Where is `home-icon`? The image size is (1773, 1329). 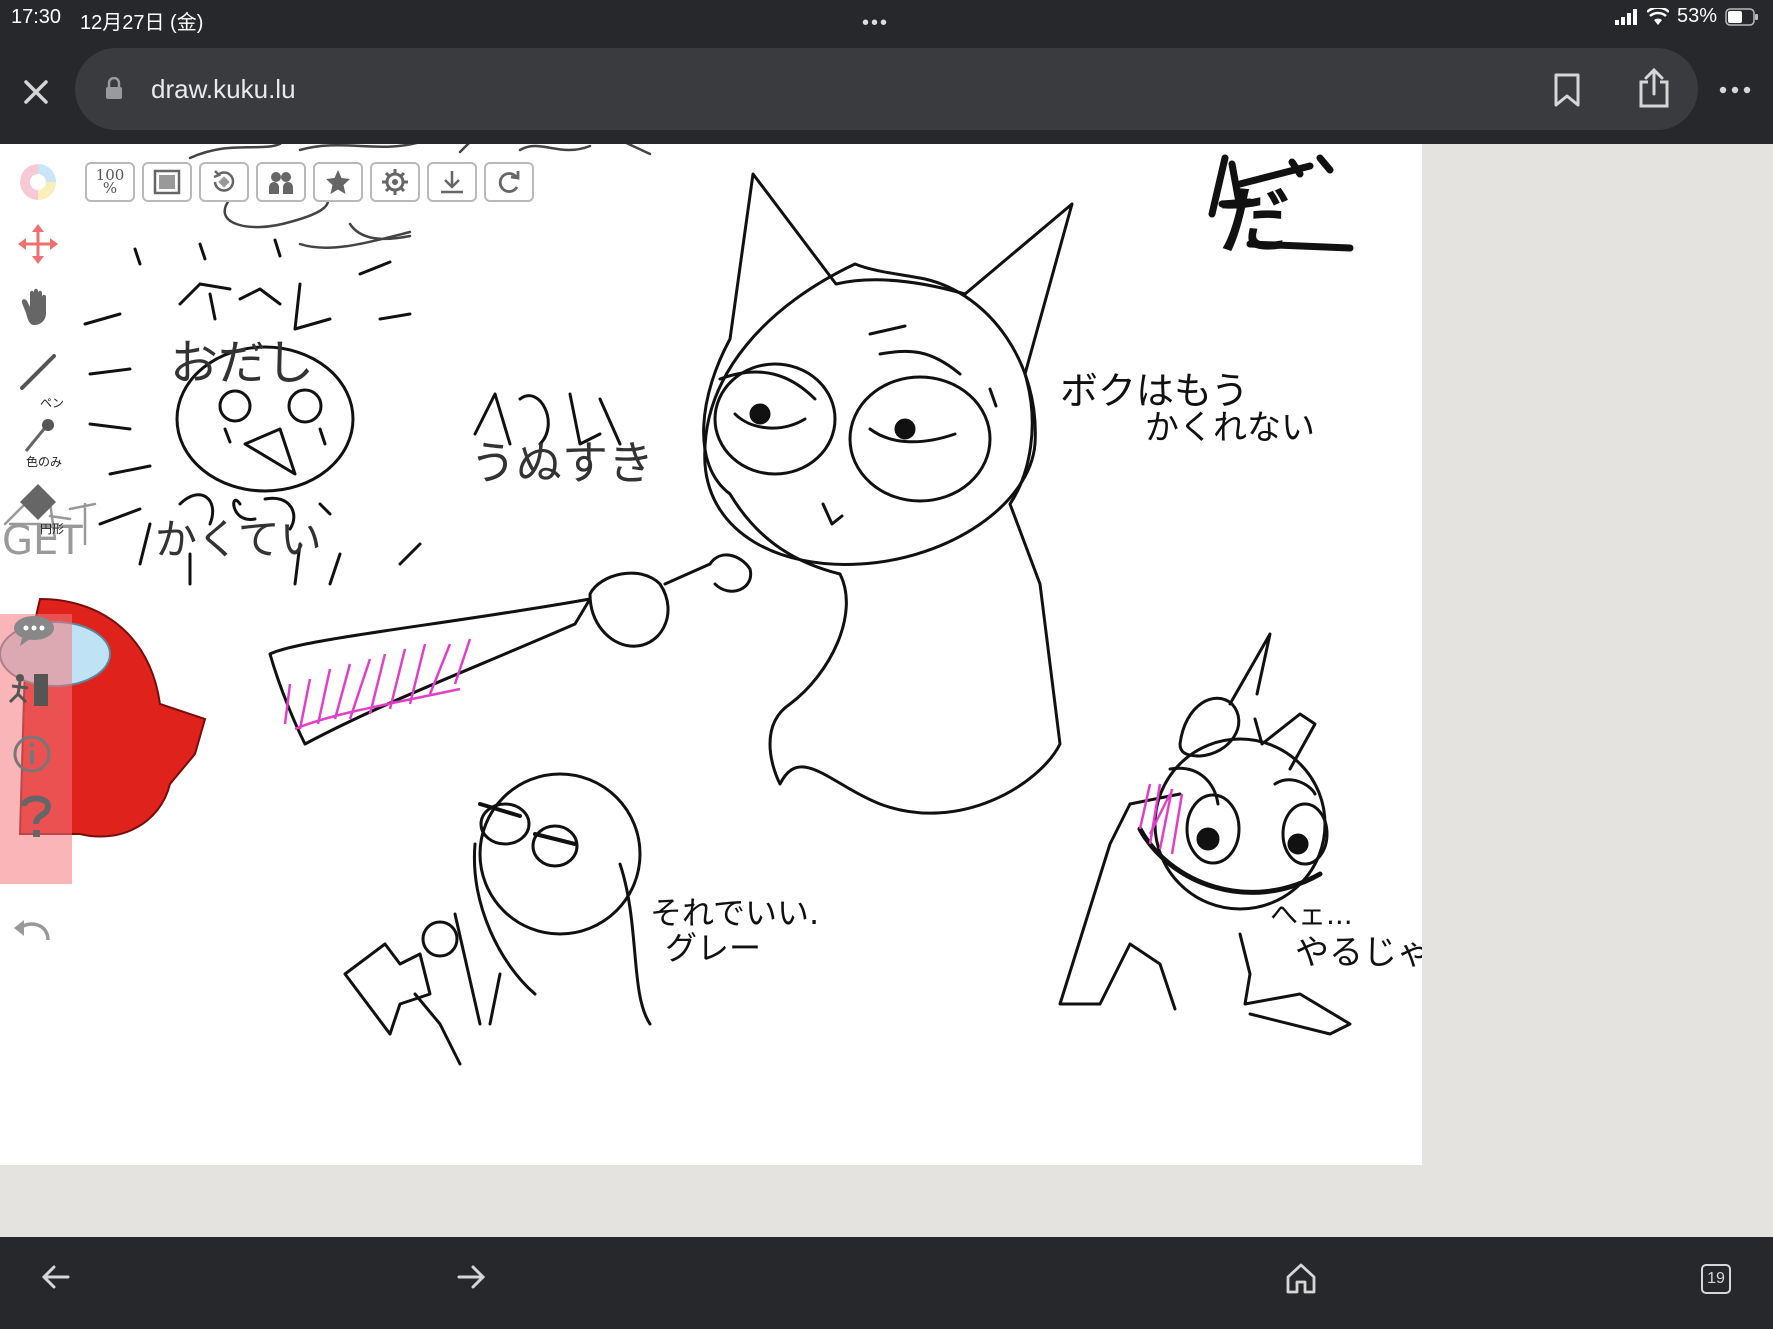
home-icon is located at coordinates (1301, 1278).